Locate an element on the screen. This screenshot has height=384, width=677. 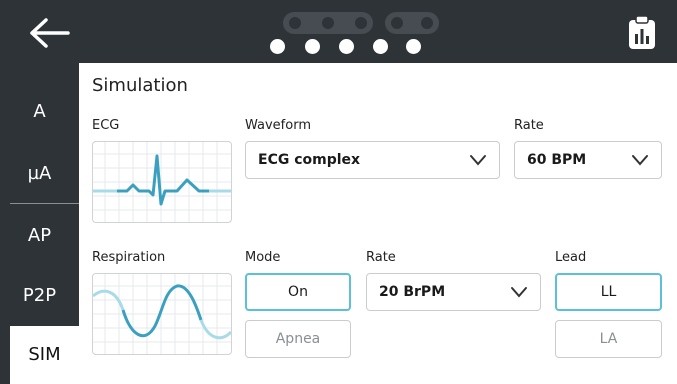
respiration-preview is located at coordinates (162, 314).